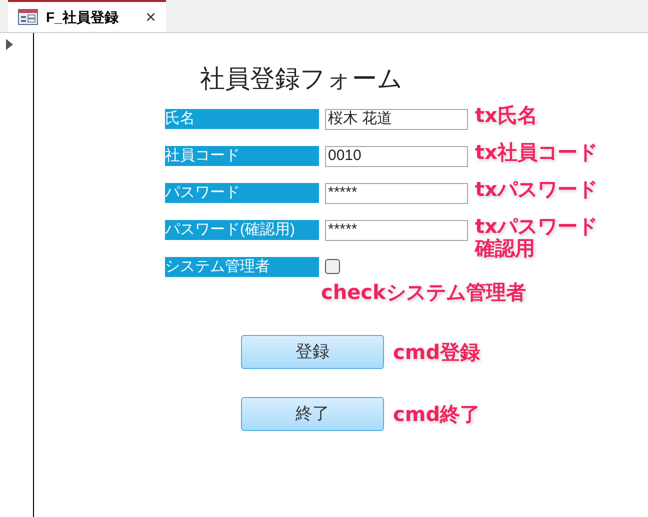 Image resolution: width=648 pixels, height=517 pixels. I want to click on annotation: tx社員コード, so click(536, 152).